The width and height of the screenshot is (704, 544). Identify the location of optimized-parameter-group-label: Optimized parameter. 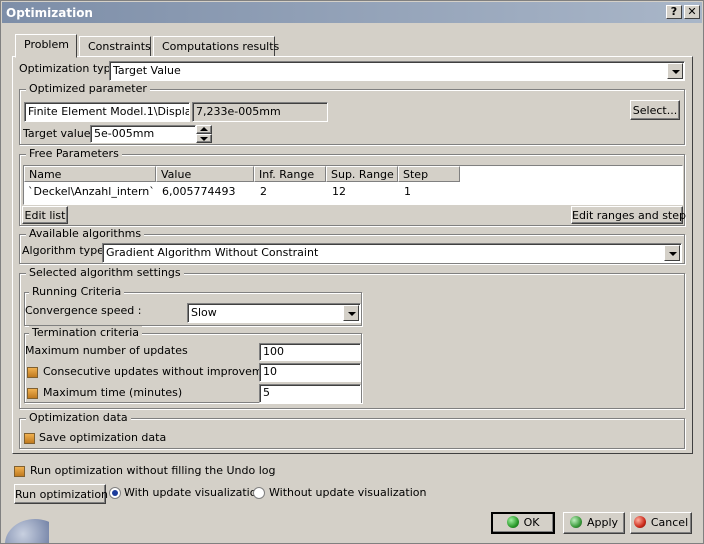
(88, 88).